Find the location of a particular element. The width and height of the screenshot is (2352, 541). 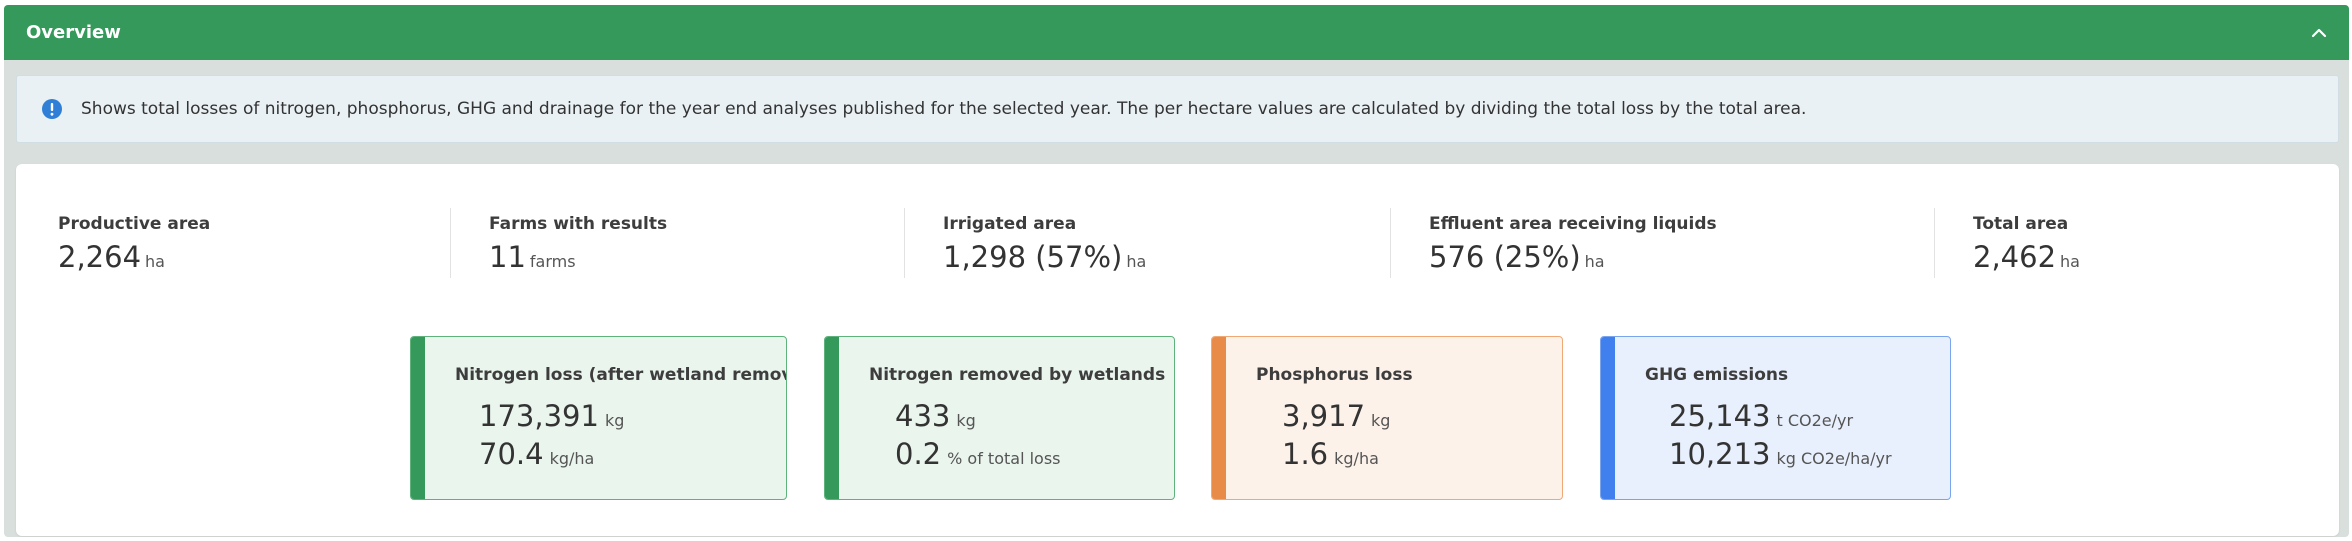

stat-unit: farms is located at coordinates (552, 261).